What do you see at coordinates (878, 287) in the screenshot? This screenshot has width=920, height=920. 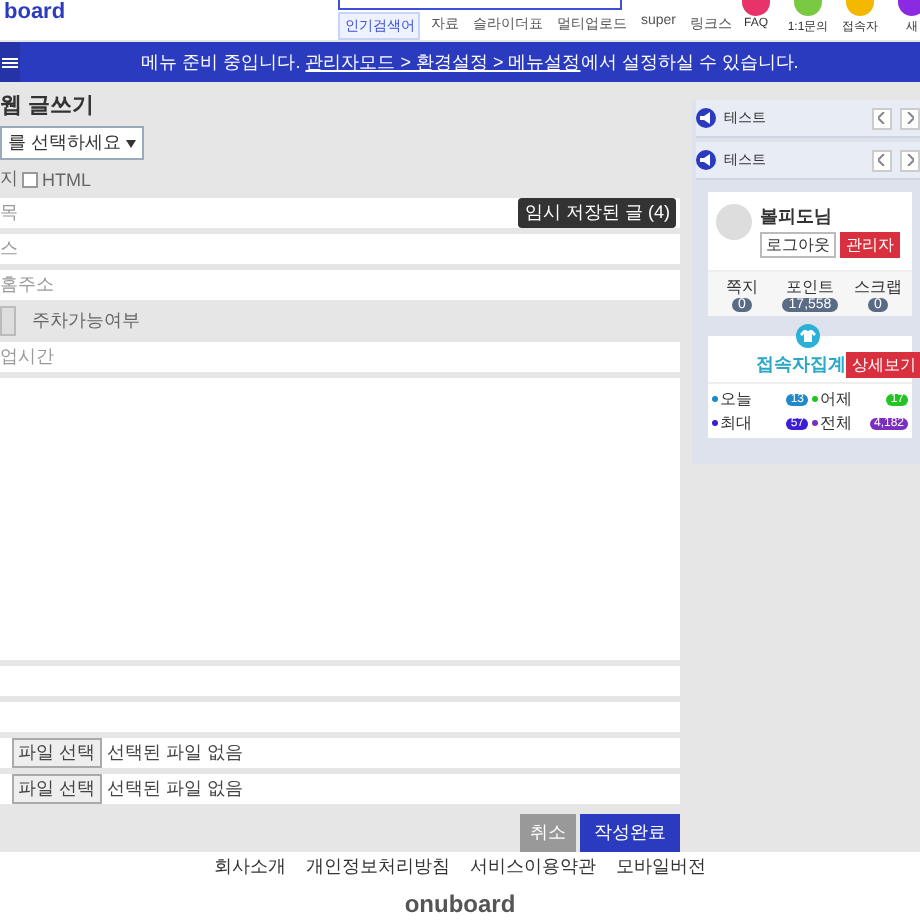 I see `stat-label: 스크랩` at bounding box center [878, 287].